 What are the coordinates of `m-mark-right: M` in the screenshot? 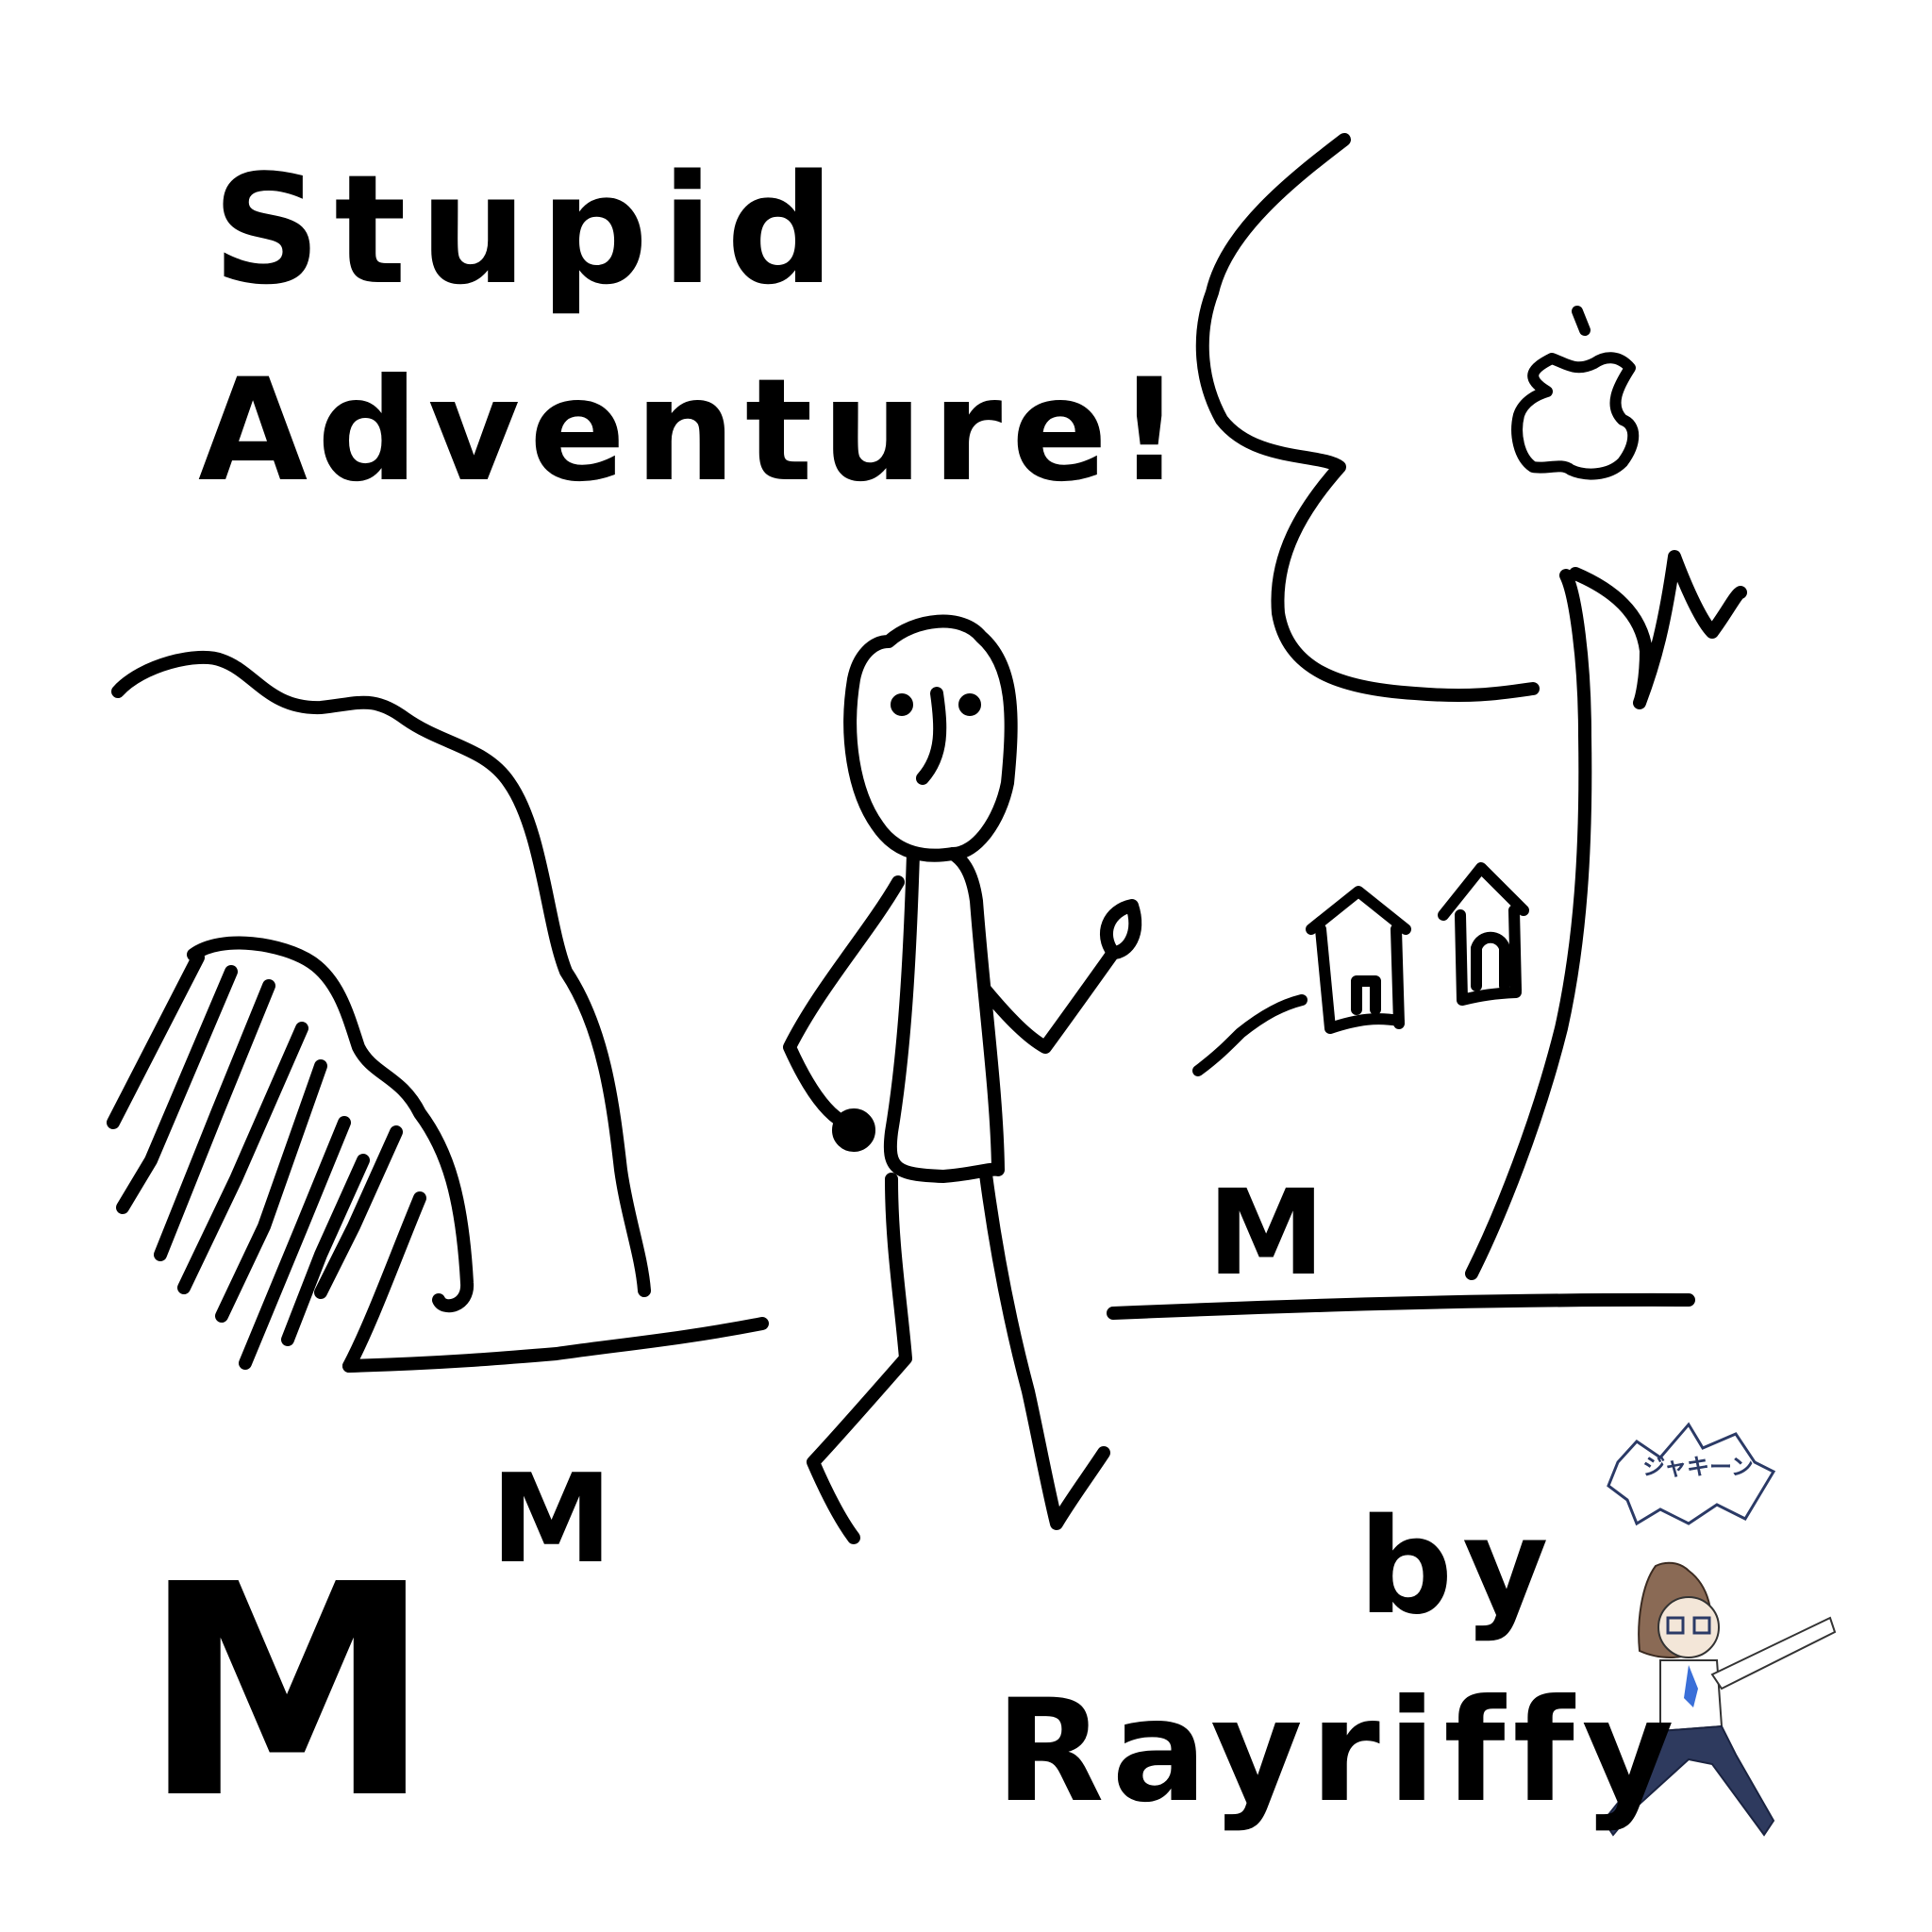 It's located at (1266, 1233).